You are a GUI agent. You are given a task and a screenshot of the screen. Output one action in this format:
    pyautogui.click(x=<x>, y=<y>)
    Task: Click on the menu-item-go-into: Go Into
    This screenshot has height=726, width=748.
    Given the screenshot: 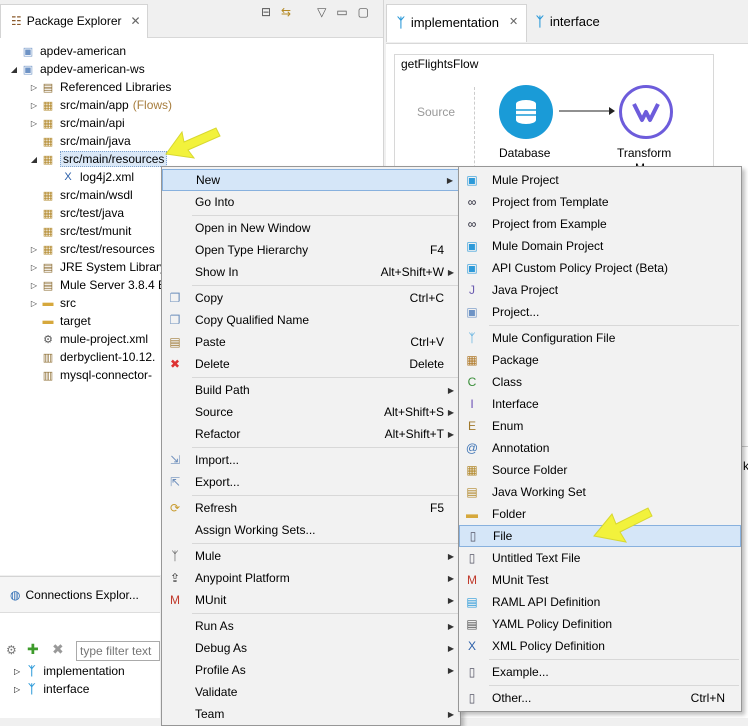 What is the action you would take?
    pyautogui.click(x=311, y=202)
    